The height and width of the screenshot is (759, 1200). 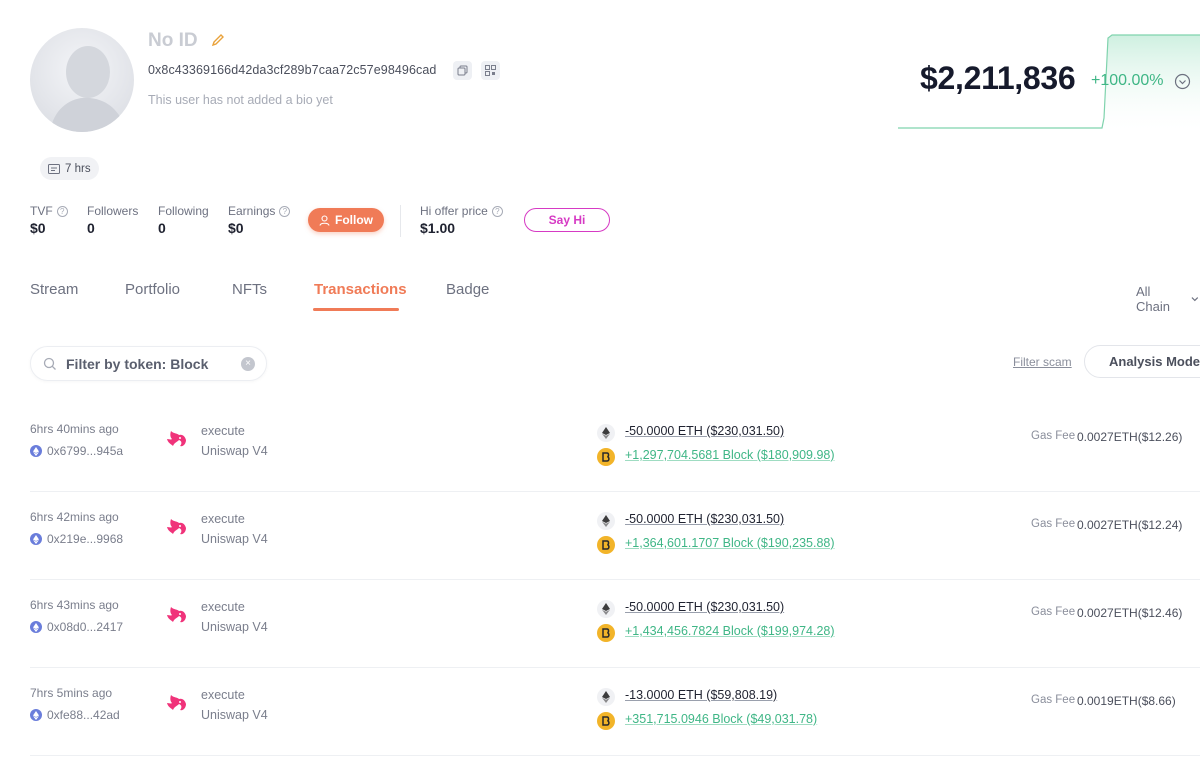 What do you see at coordinates (1042, 362) in the screenshot?
I see `filter-scam-link: Filter scam` at bounding box center [1042, 362].